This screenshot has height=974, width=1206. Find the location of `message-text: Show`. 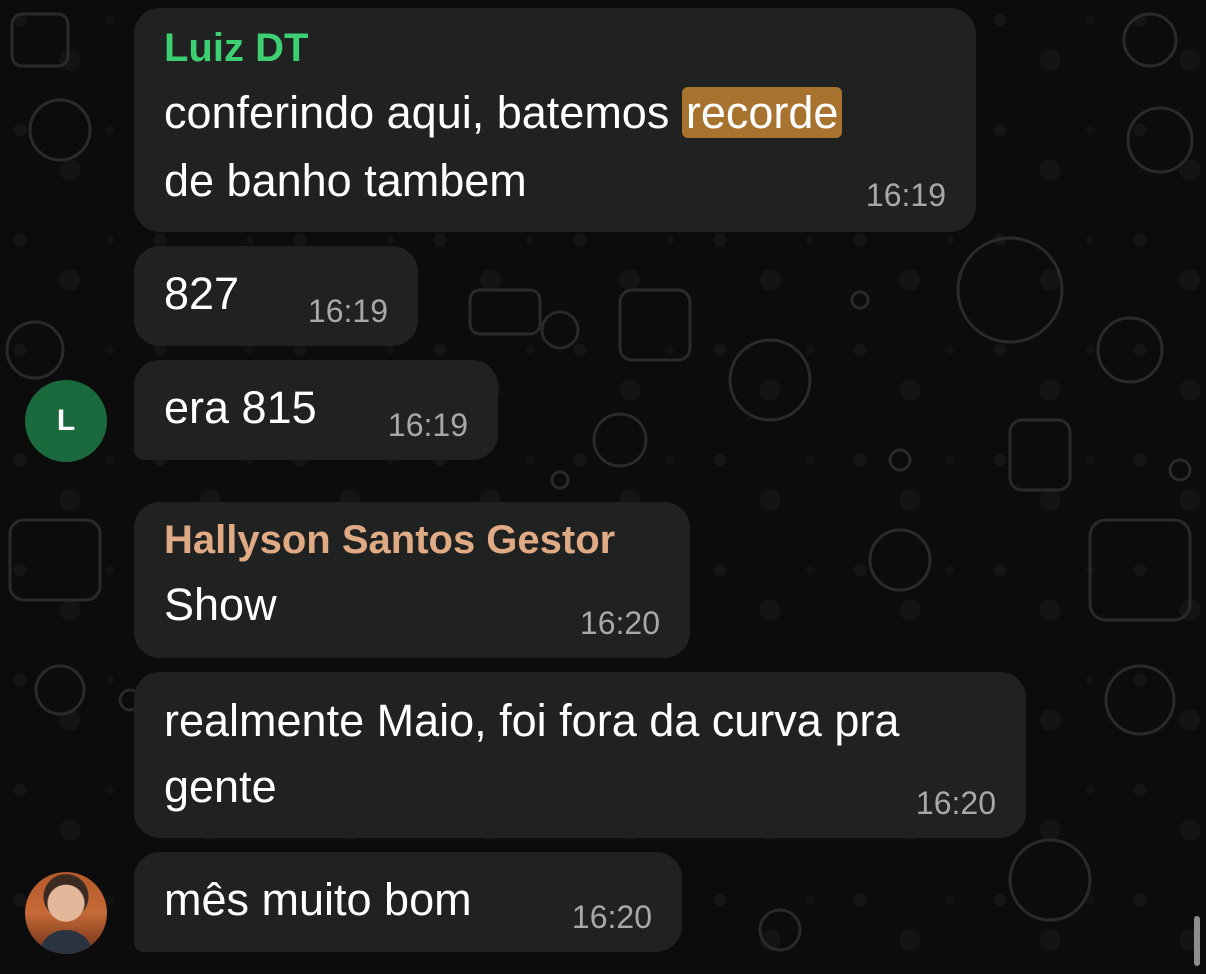

message-text: Show is located at coordinates (220, 604).